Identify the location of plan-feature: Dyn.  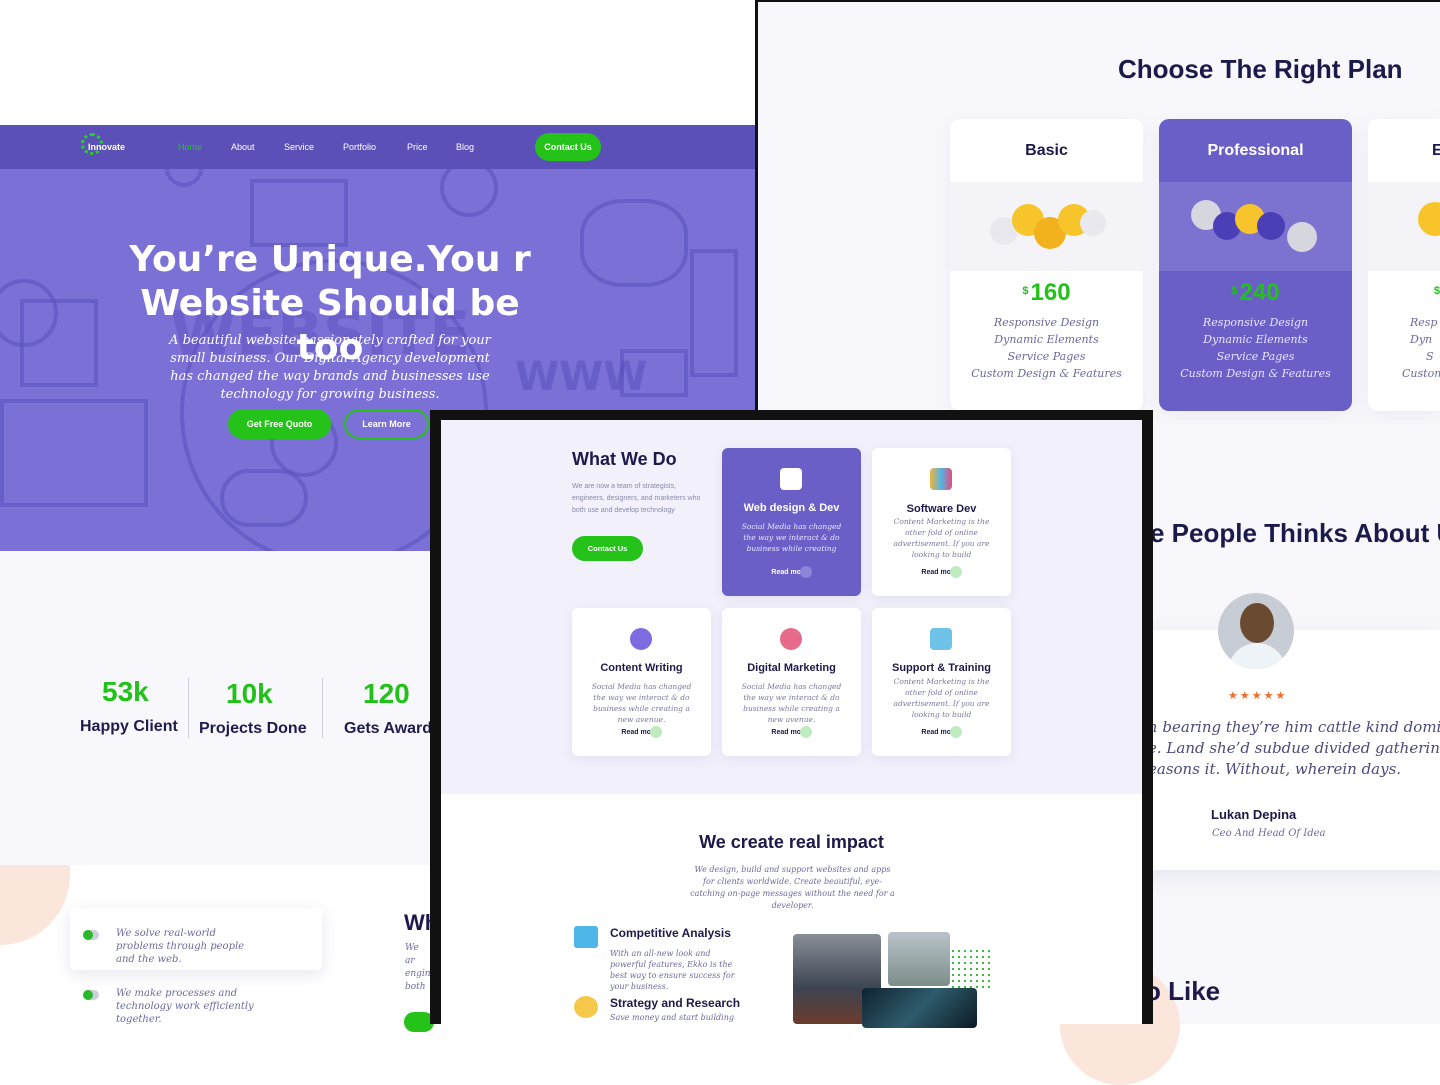
(1421, 339).